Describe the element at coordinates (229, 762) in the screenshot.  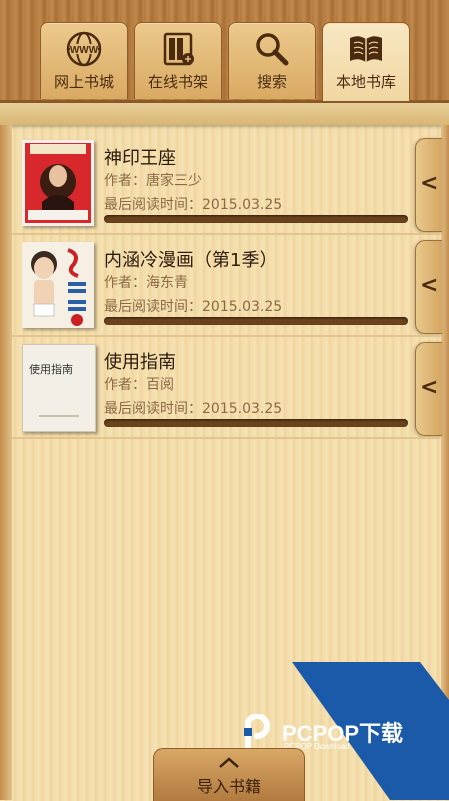
I see `chevron-up-icon` at that location.